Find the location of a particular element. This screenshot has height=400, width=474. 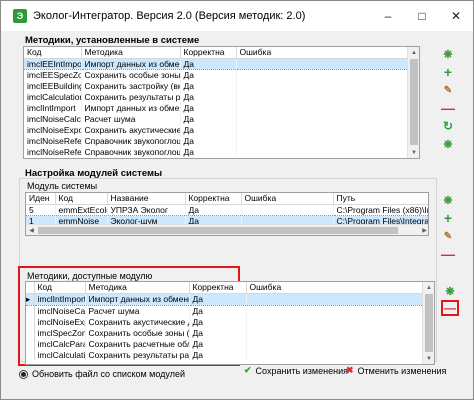

scroll-thumb is located at coordinates (429, 323).